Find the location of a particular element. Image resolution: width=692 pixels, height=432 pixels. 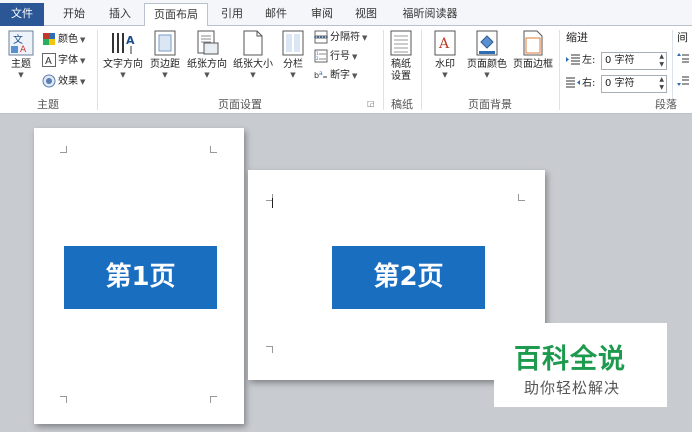

indent-left-icon is located at coordinates (573, 59).